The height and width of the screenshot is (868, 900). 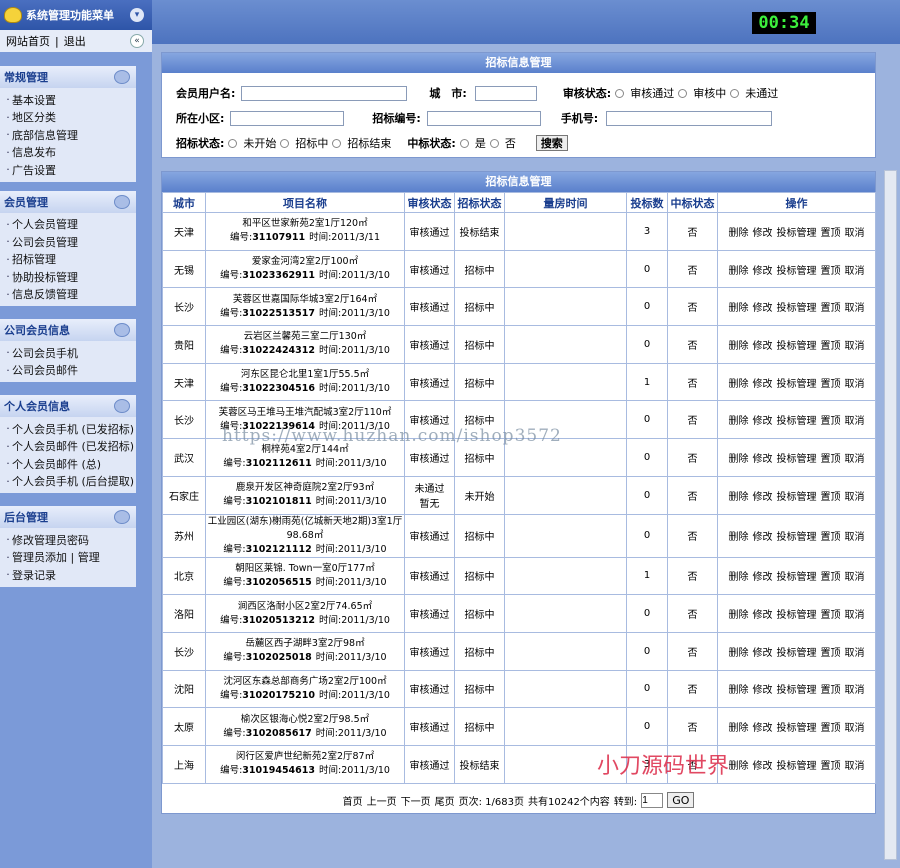 What do you see at coordinates (305, 413) in the screenshot?
I see `project-name: 芙蓉区马王堆马王堆汽配城3室2厅110㎡` at bounding box center [305, 413].